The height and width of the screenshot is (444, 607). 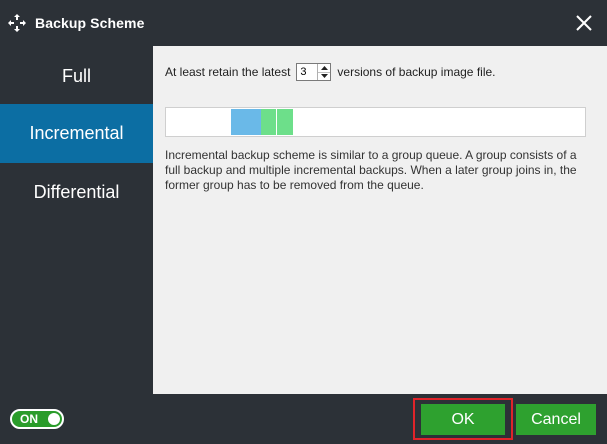 What do you see at coordinates (228, 72) in the screenshot?
I see `retain-prefix-label: At least retain the latest` at bounding box center [228, 72].